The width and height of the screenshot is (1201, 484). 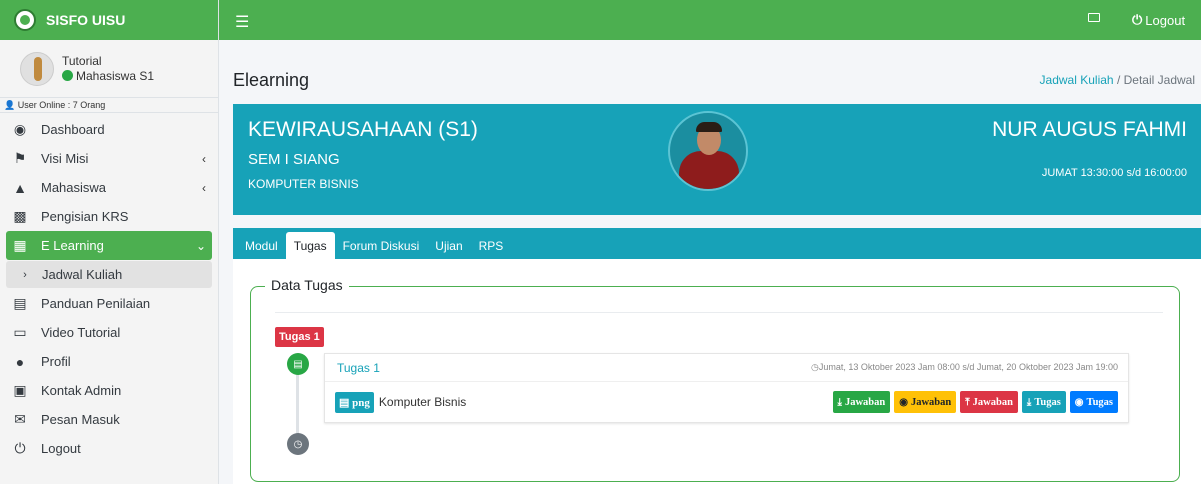 I want to click on hamburger-menu-icon: ☰, so click(x=242, y=22).